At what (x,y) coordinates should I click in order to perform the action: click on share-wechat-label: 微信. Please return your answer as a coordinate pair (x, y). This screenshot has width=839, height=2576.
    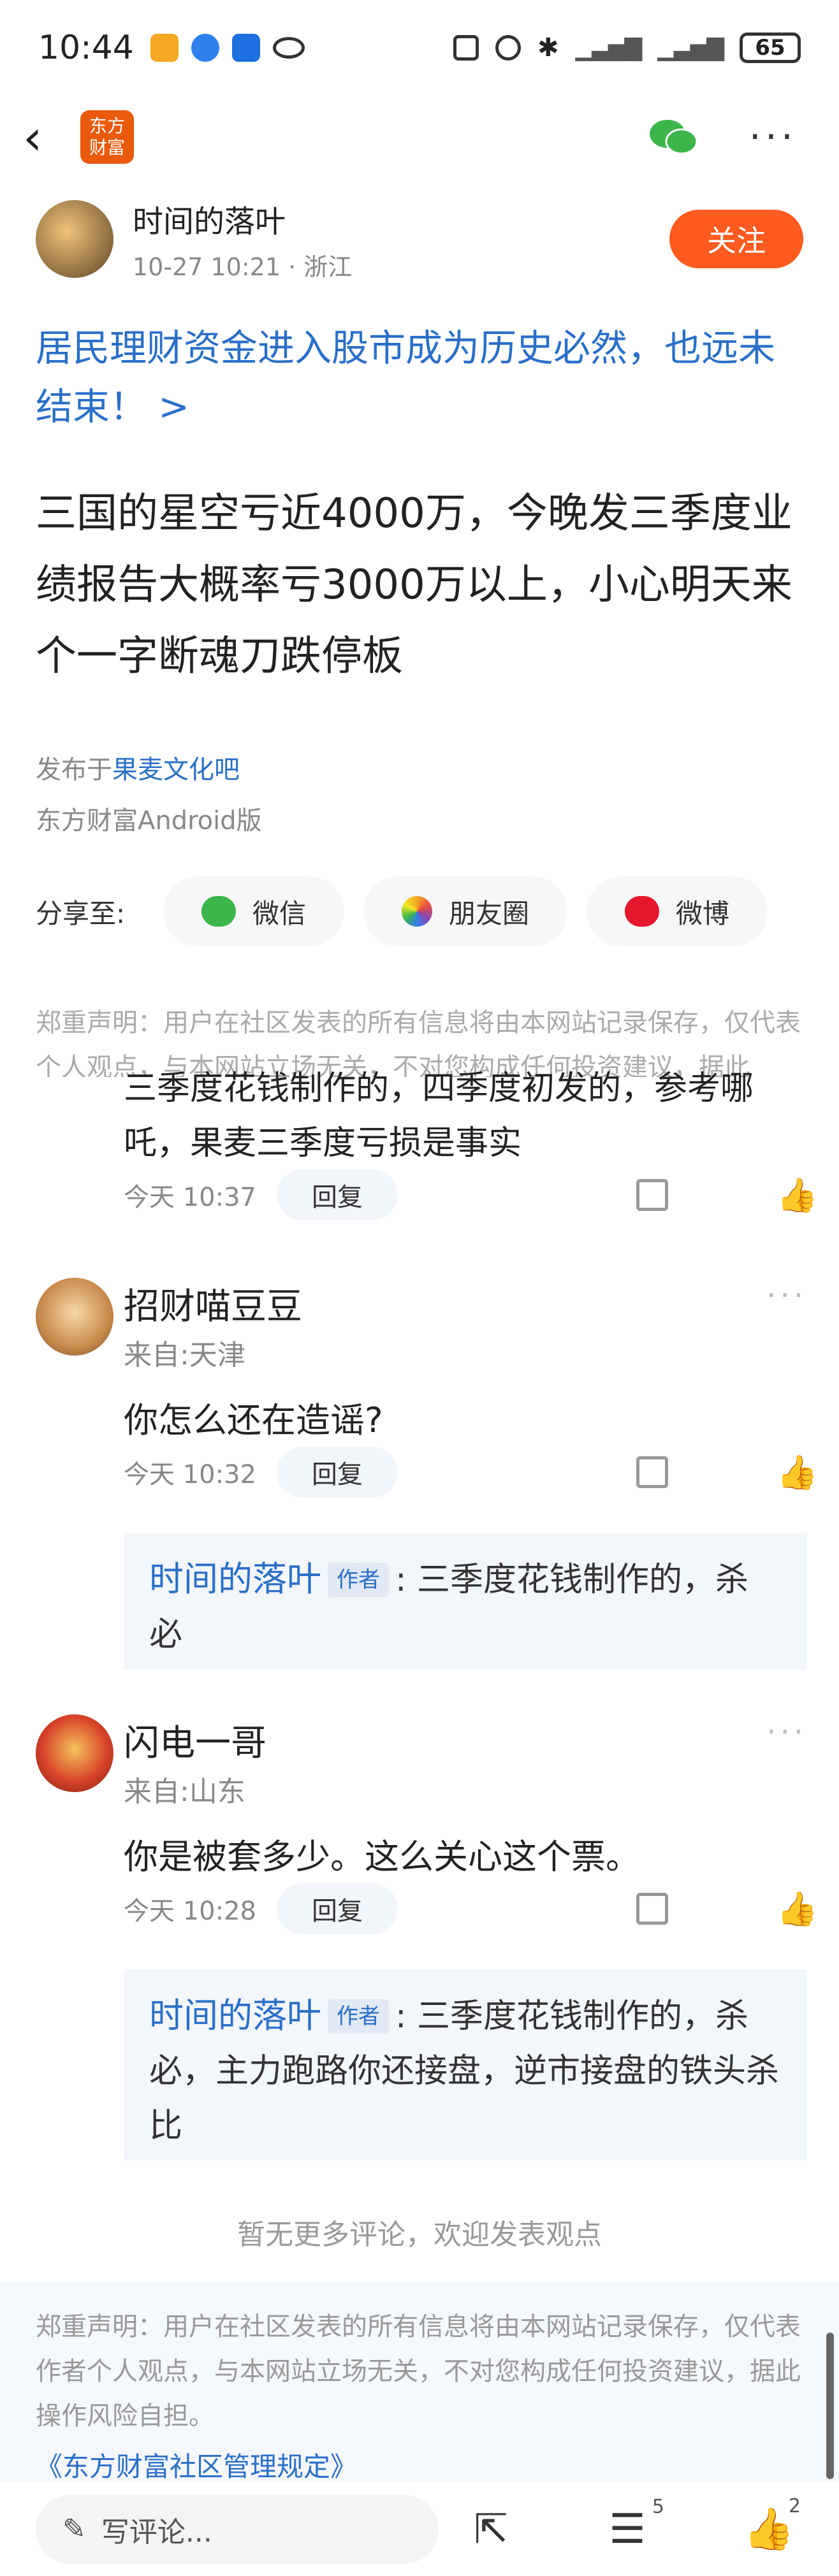
    Looking at the image, I should click on (279, 913).